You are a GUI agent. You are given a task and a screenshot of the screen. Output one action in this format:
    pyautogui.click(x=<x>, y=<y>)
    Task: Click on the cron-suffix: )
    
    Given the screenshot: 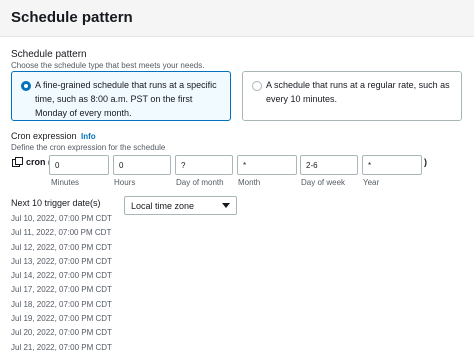 What is the action you would take?
    pyautogui.click(x=425, y=162)
    